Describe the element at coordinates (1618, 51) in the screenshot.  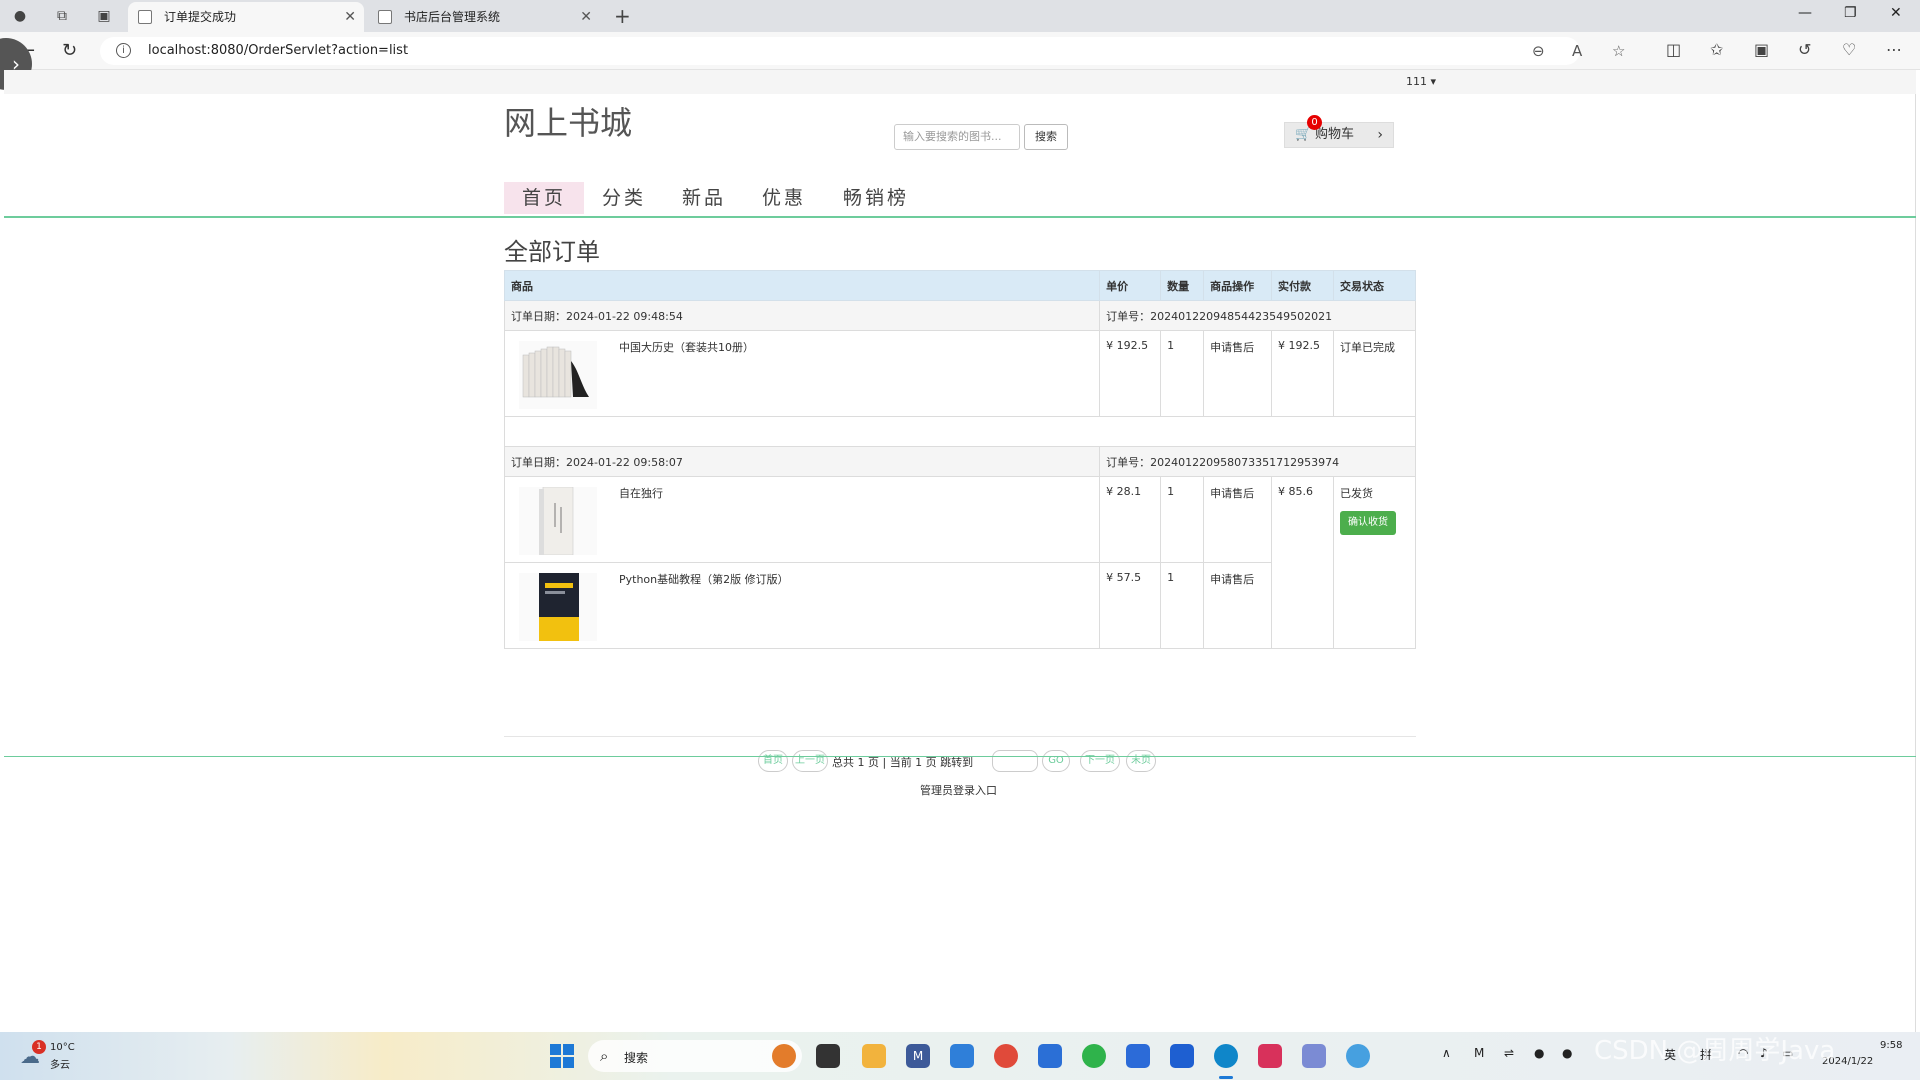
I see `favorite-star-icon: ☆` at that location.